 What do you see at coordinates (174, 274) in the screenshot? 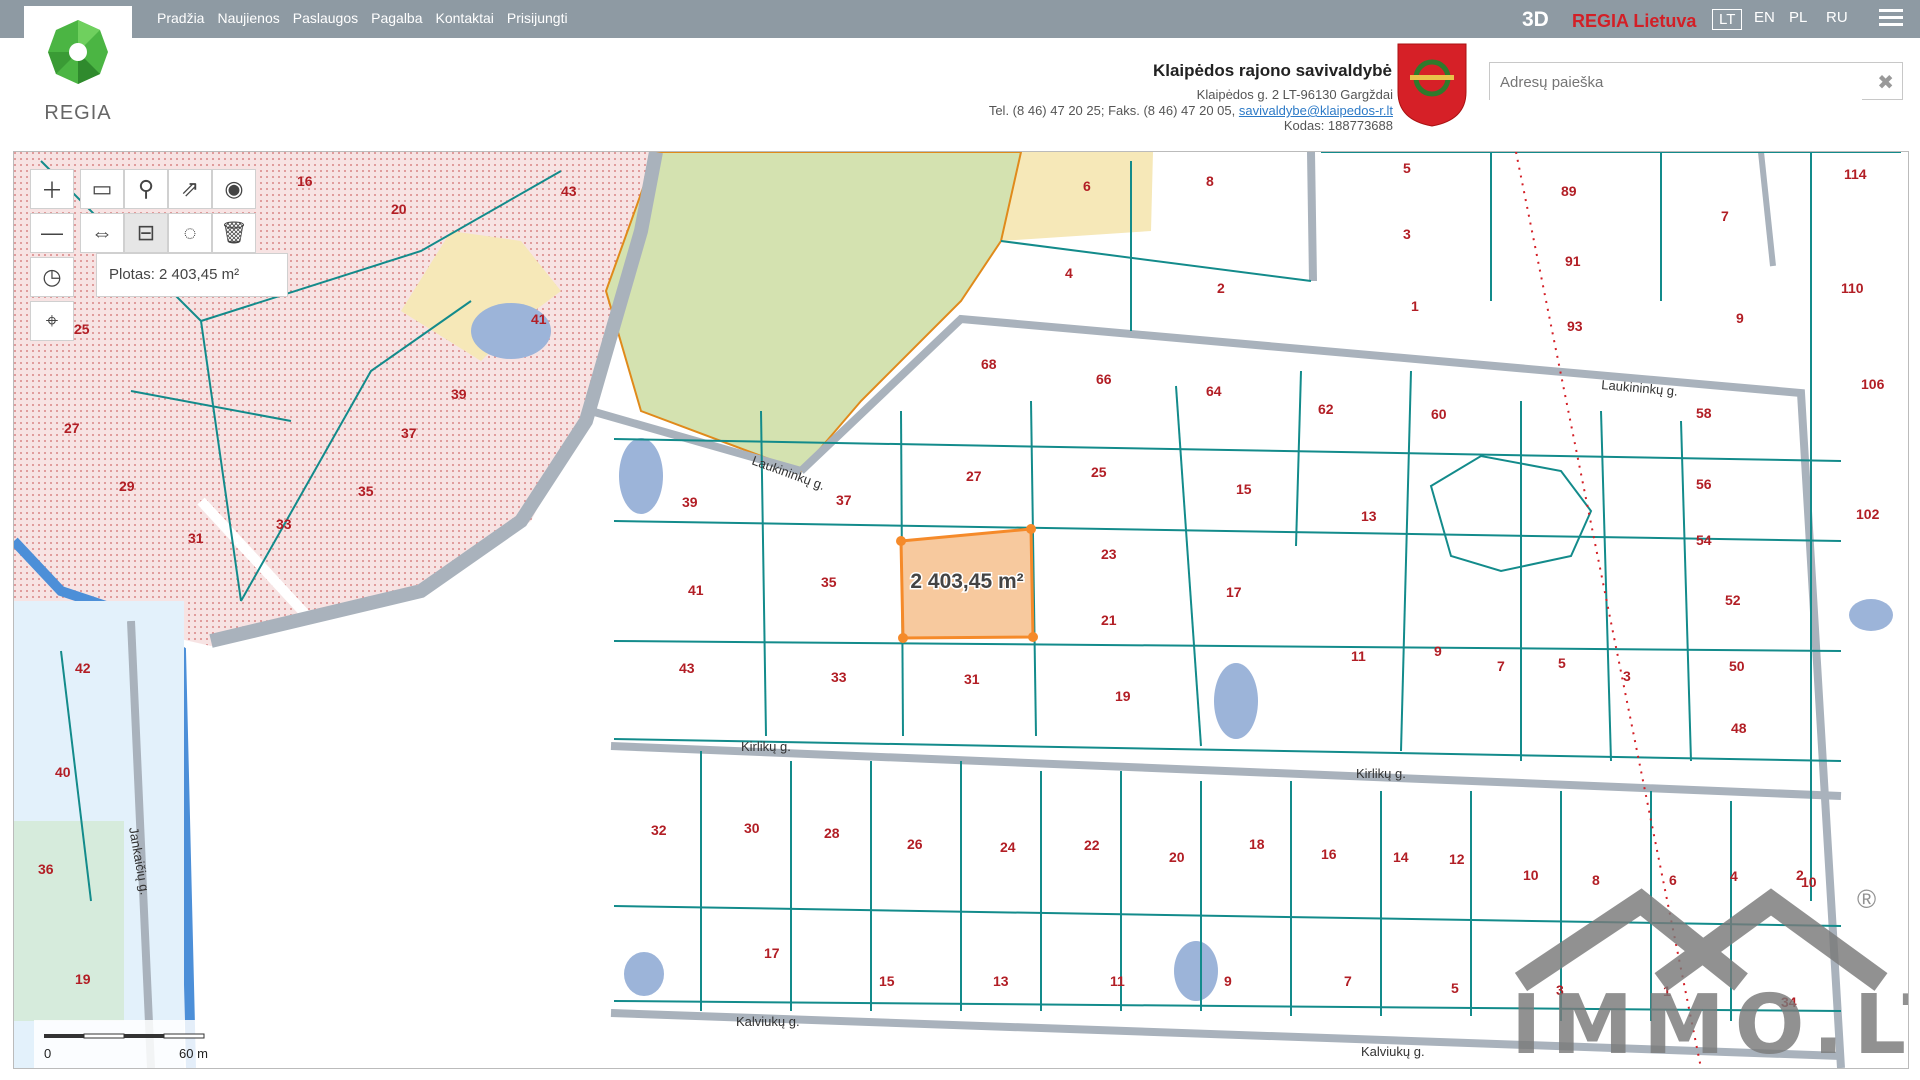
I see `measure-result-text: Plotas: 2 403,45 m²` at bounding box center [174, 274].